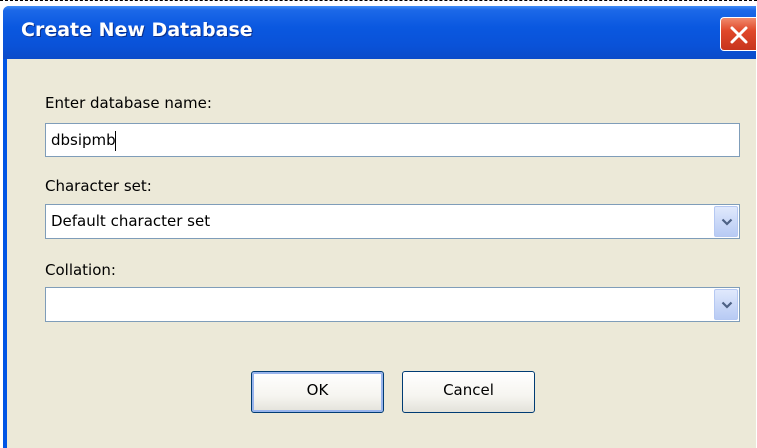 This screenshot has width=757, height=448. I want to click on ok-button-label: OK, so click(317, 390).